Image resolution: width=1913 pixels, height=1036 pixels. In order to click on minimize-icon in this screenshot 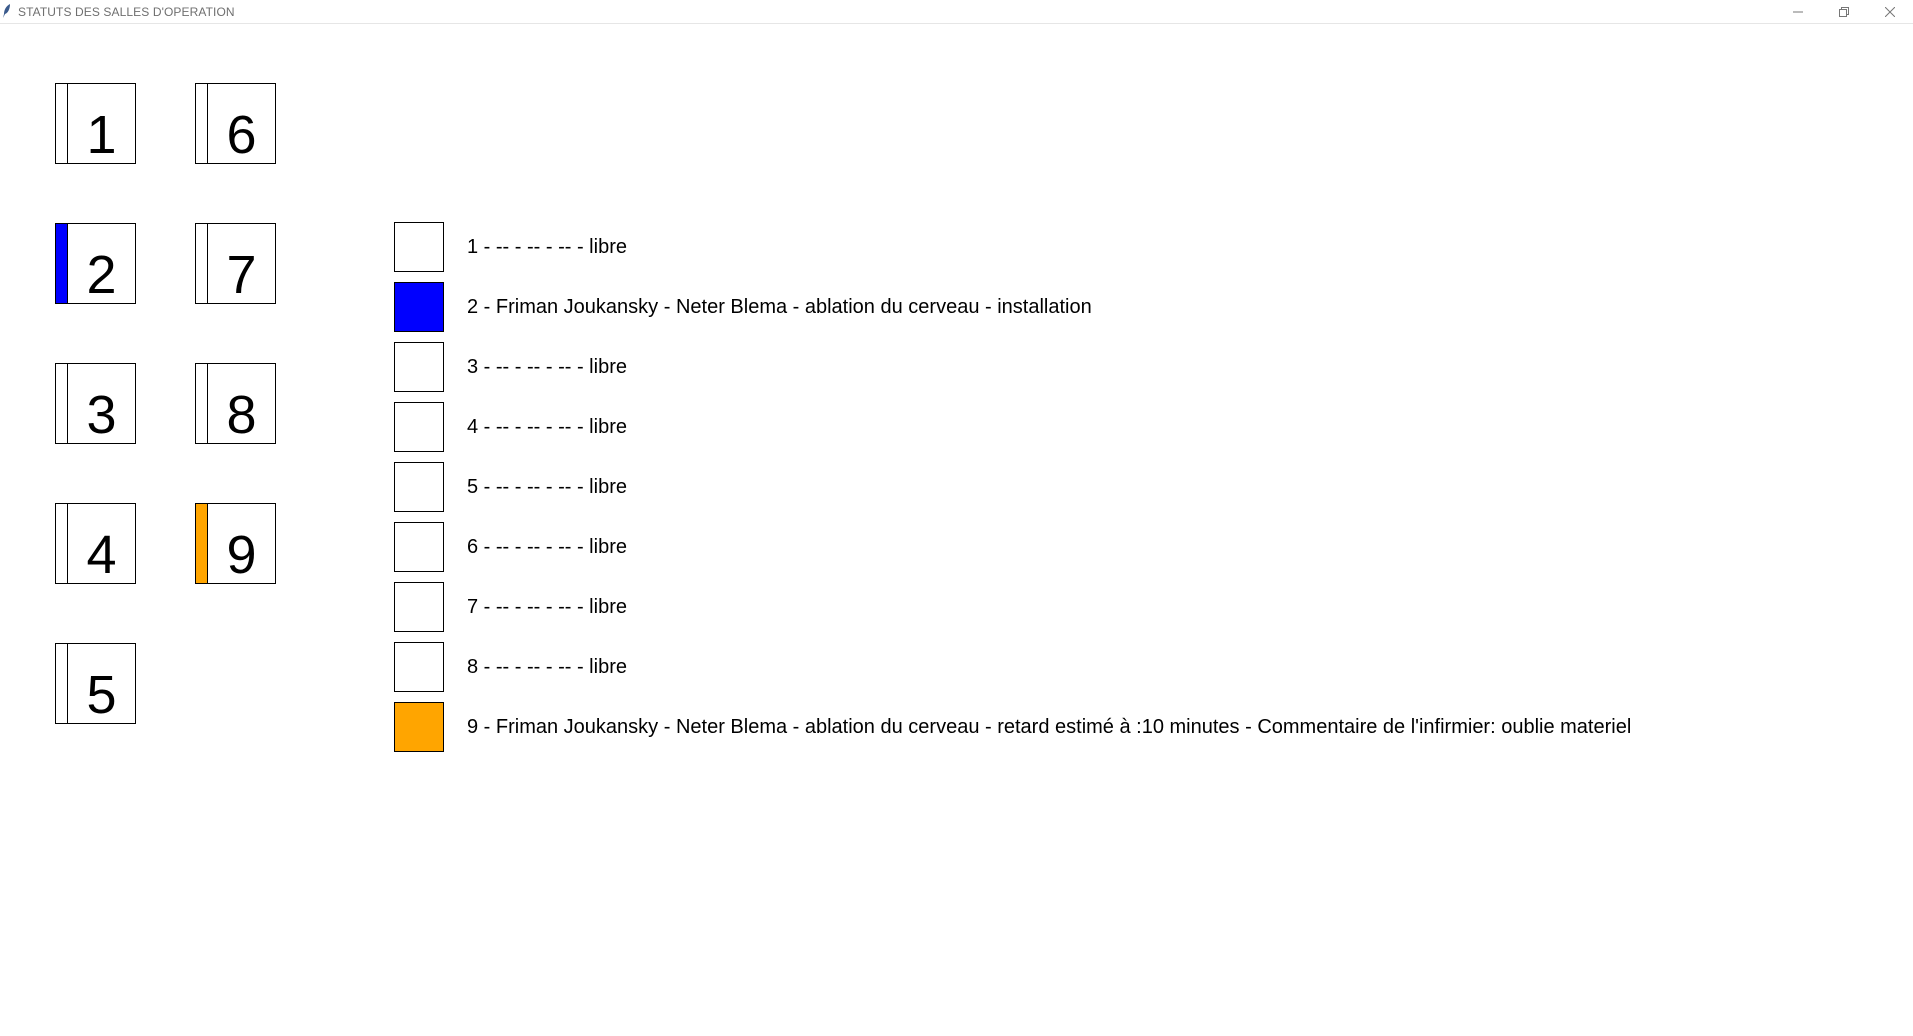, I will do `click(1798, 12)`.